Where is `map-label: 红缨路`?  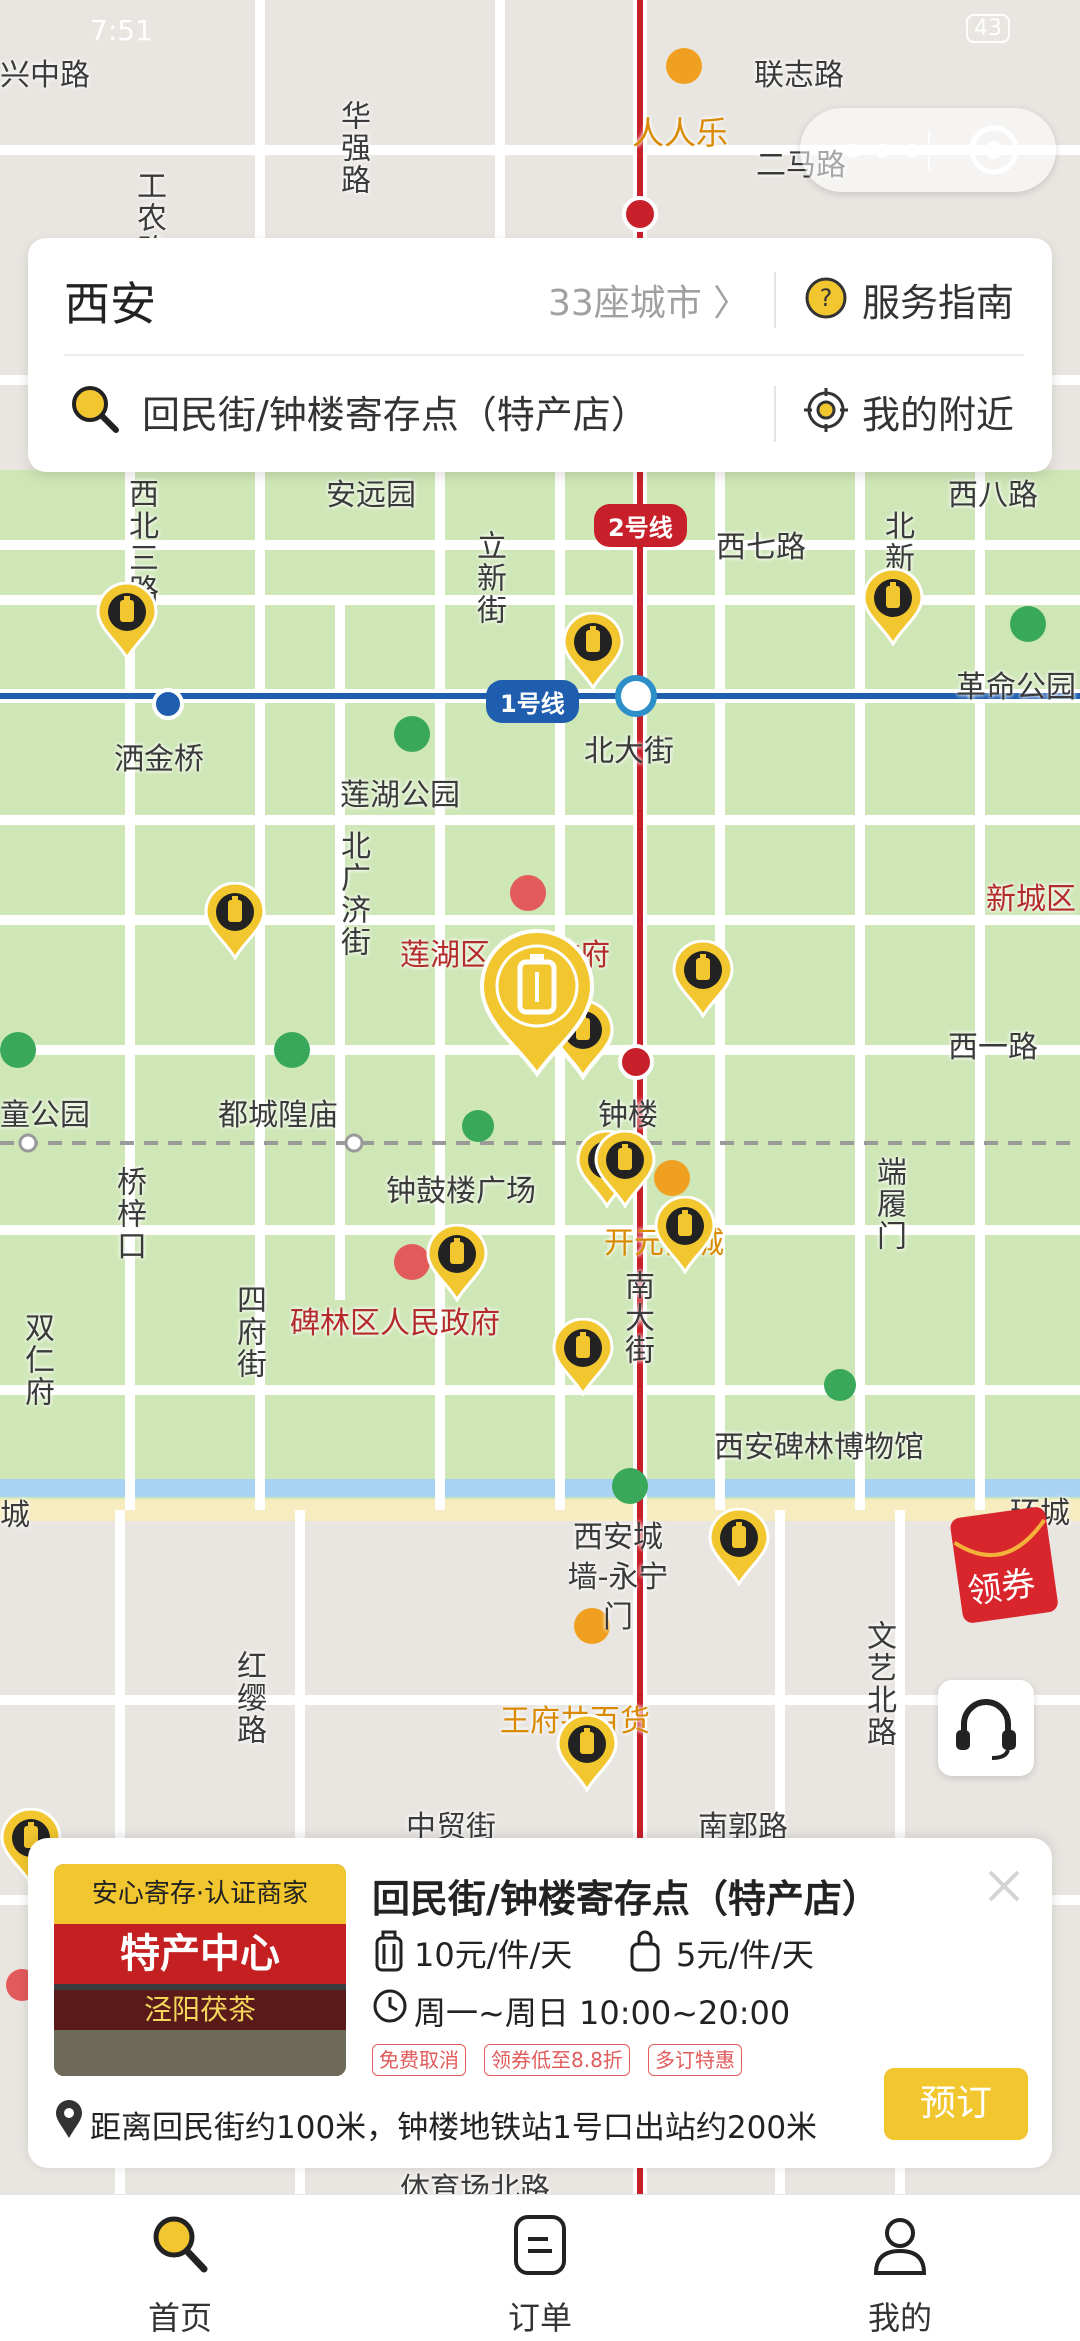
map-label: 红缨路 is located at coordinates (248, 1698).